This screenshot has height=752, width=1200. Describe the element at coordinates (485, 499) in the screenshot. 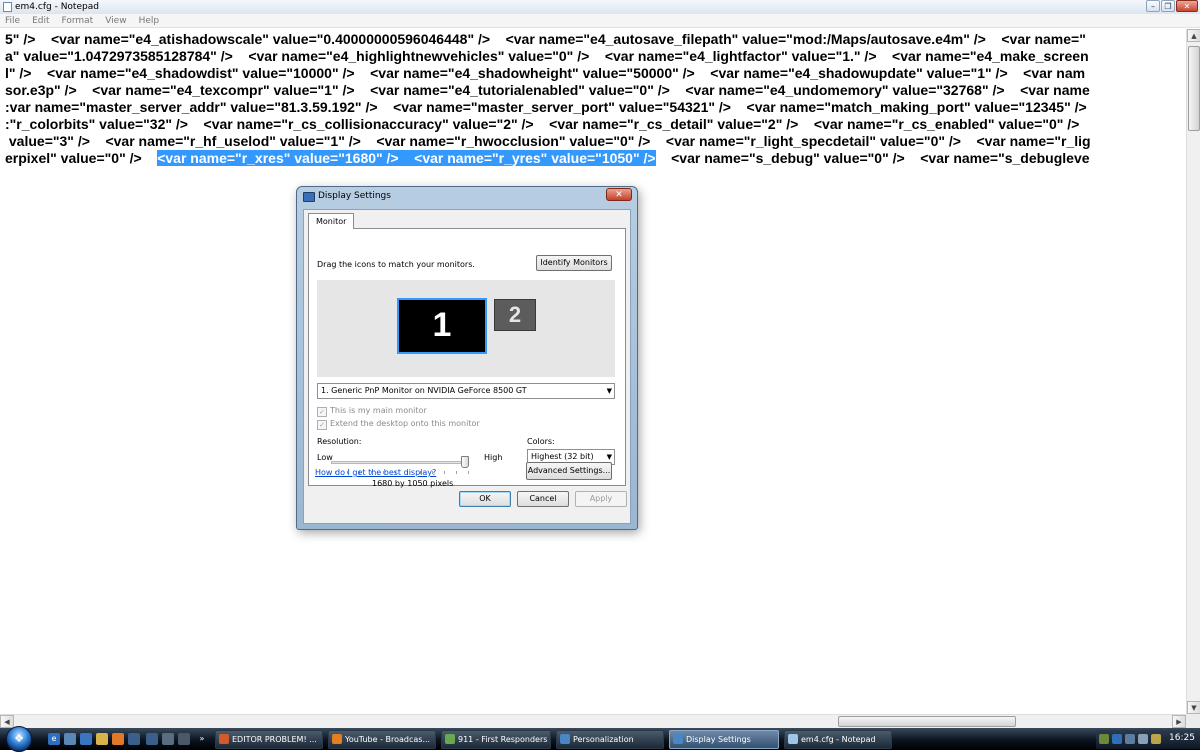

I see `ok-button: OK` at that location.